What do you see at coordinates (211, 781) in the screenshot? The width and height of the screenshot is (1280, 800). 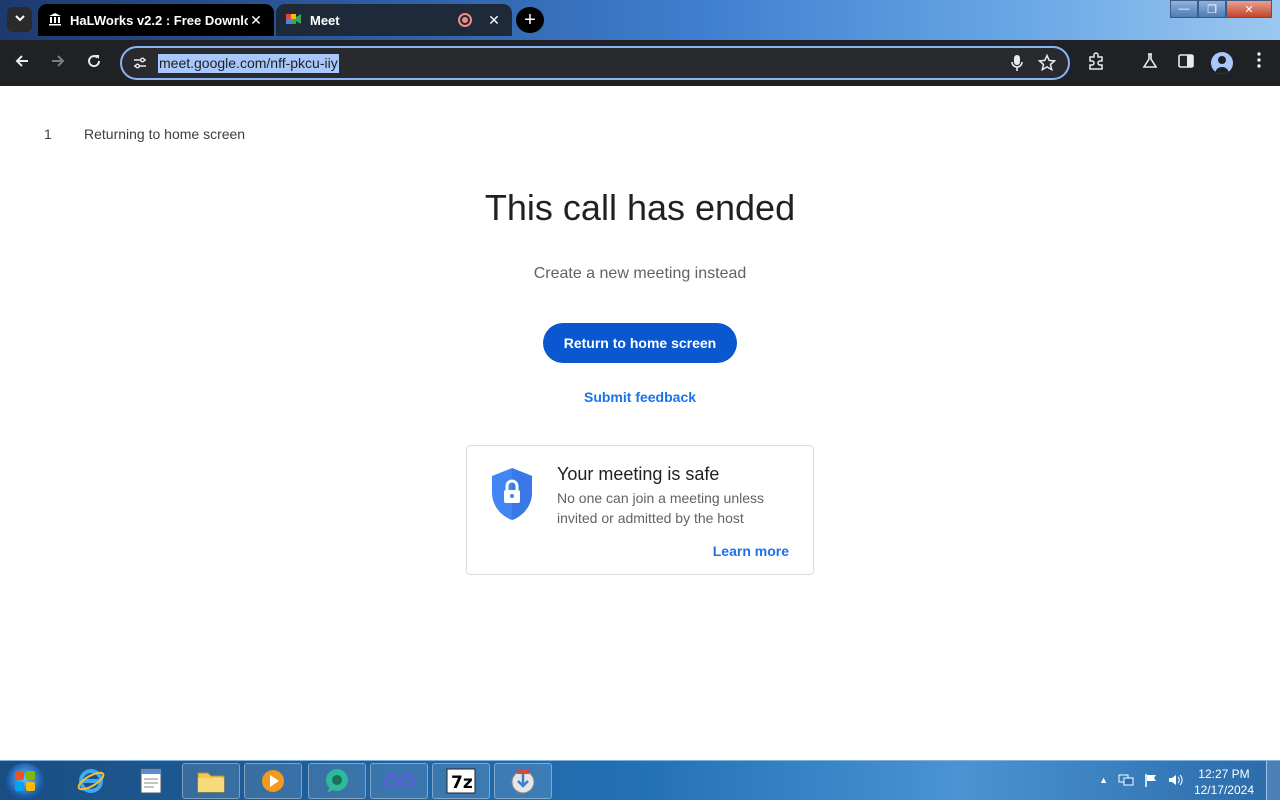 I see `file-explorer-icon` at bounding box center [211, 781].